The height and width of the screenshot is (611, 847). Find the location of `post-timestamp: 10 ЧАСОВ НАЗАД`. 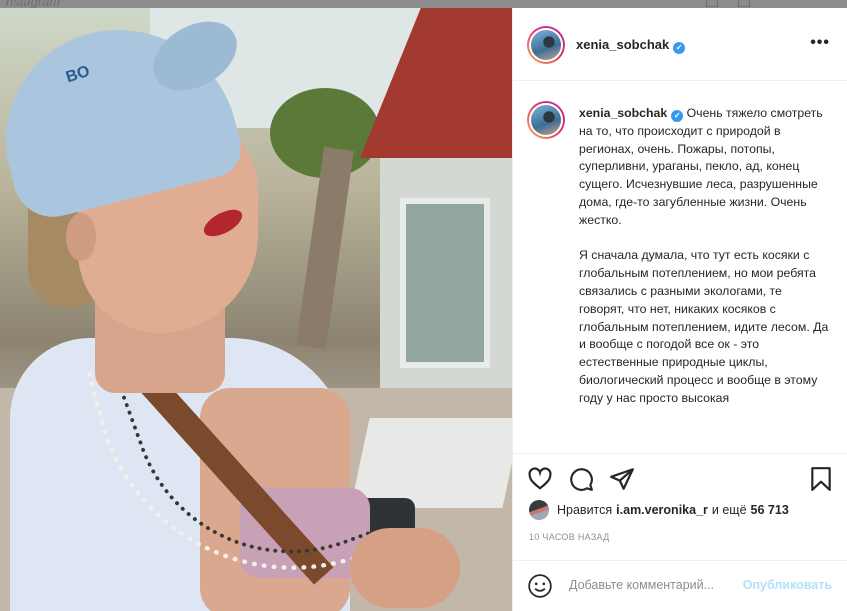

post-timestamp: 10 ЧАСОВ НАЗАД is located at coordinates (569, 537).